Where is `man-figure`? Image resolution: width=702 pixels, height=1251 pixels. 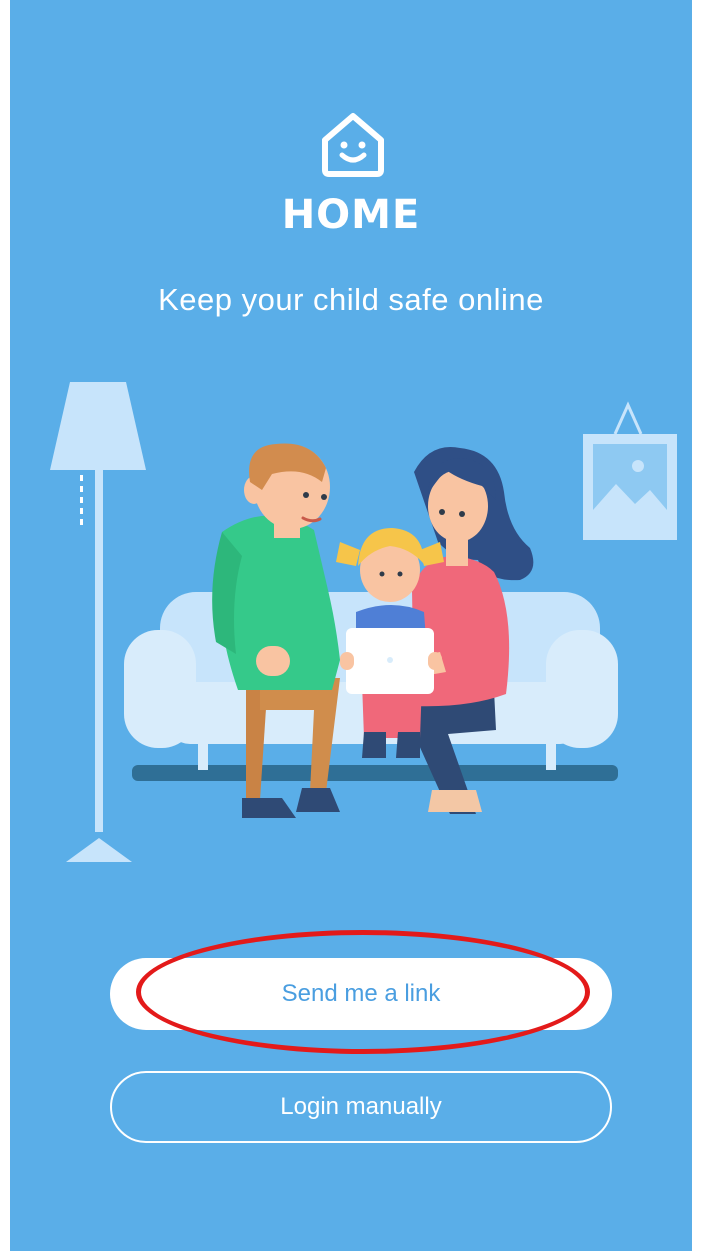
man-figure is located at coordinates (276, 630).